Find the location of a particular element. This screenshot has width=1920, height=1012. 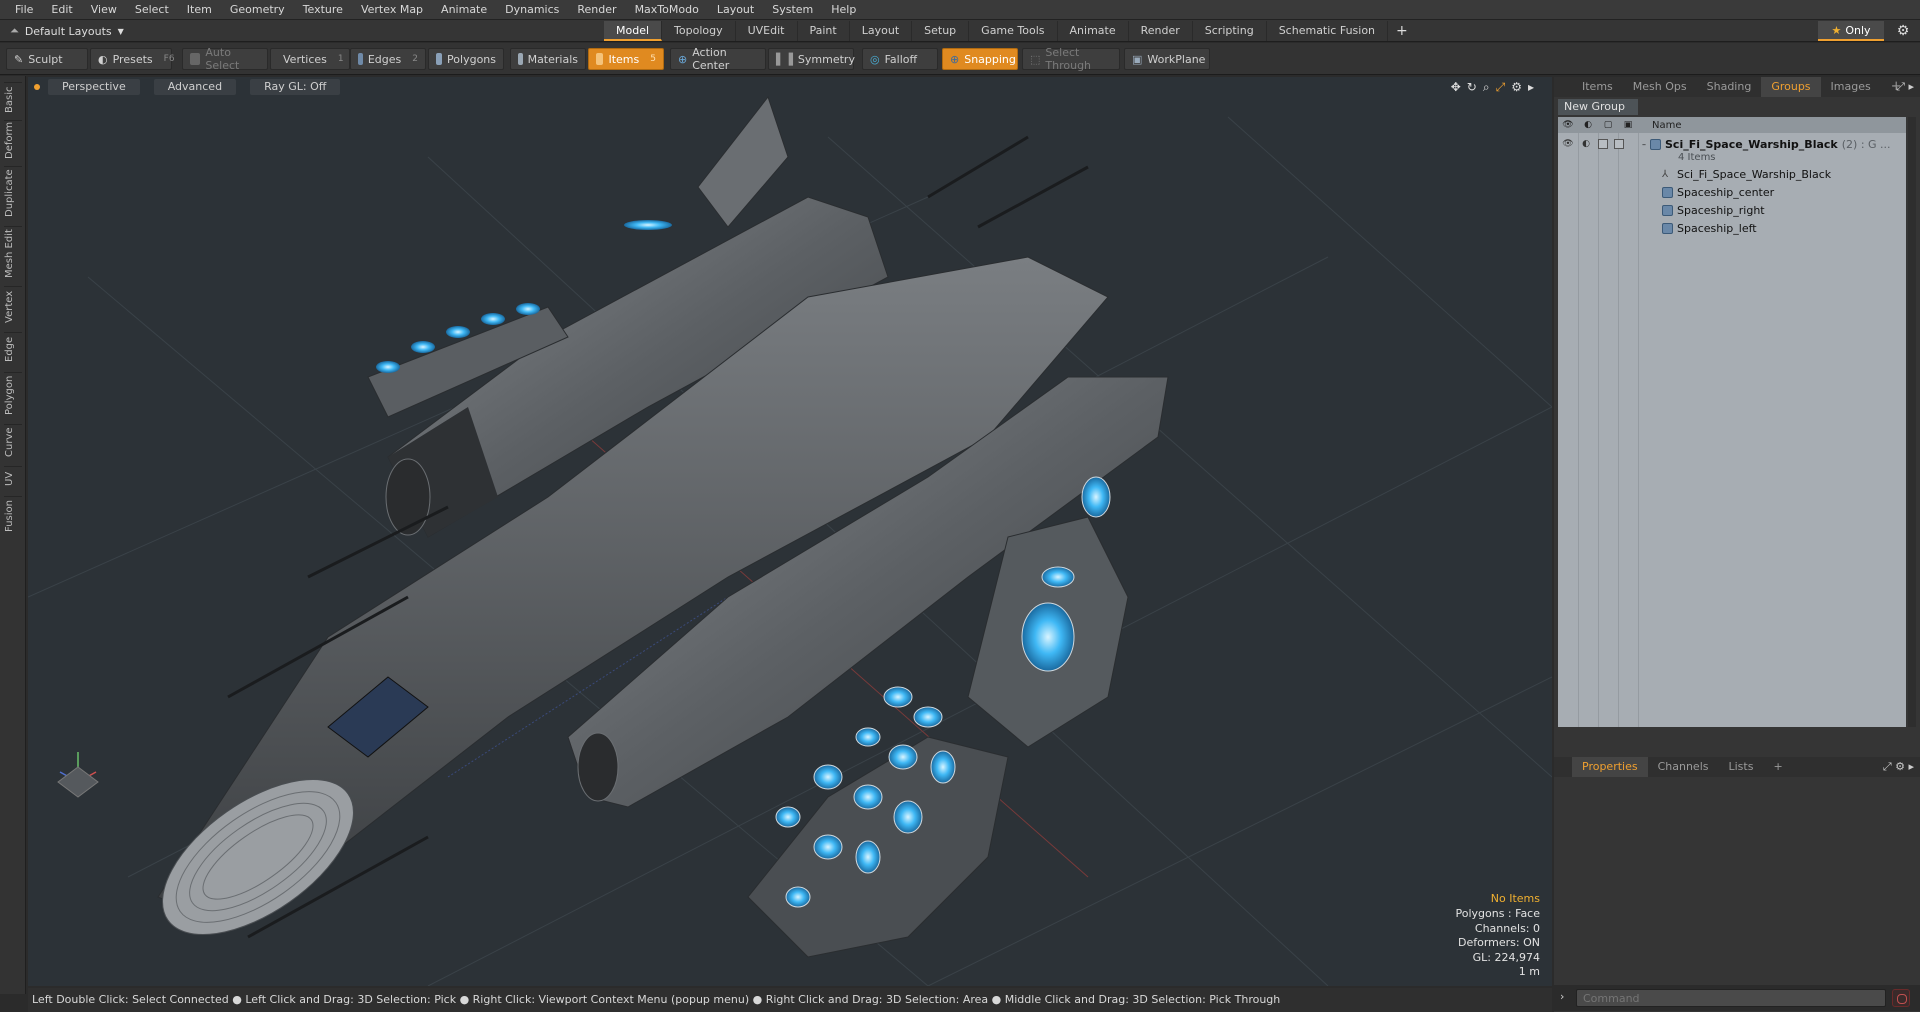

tab-edge: Edge is located at coordinates (13, 349).